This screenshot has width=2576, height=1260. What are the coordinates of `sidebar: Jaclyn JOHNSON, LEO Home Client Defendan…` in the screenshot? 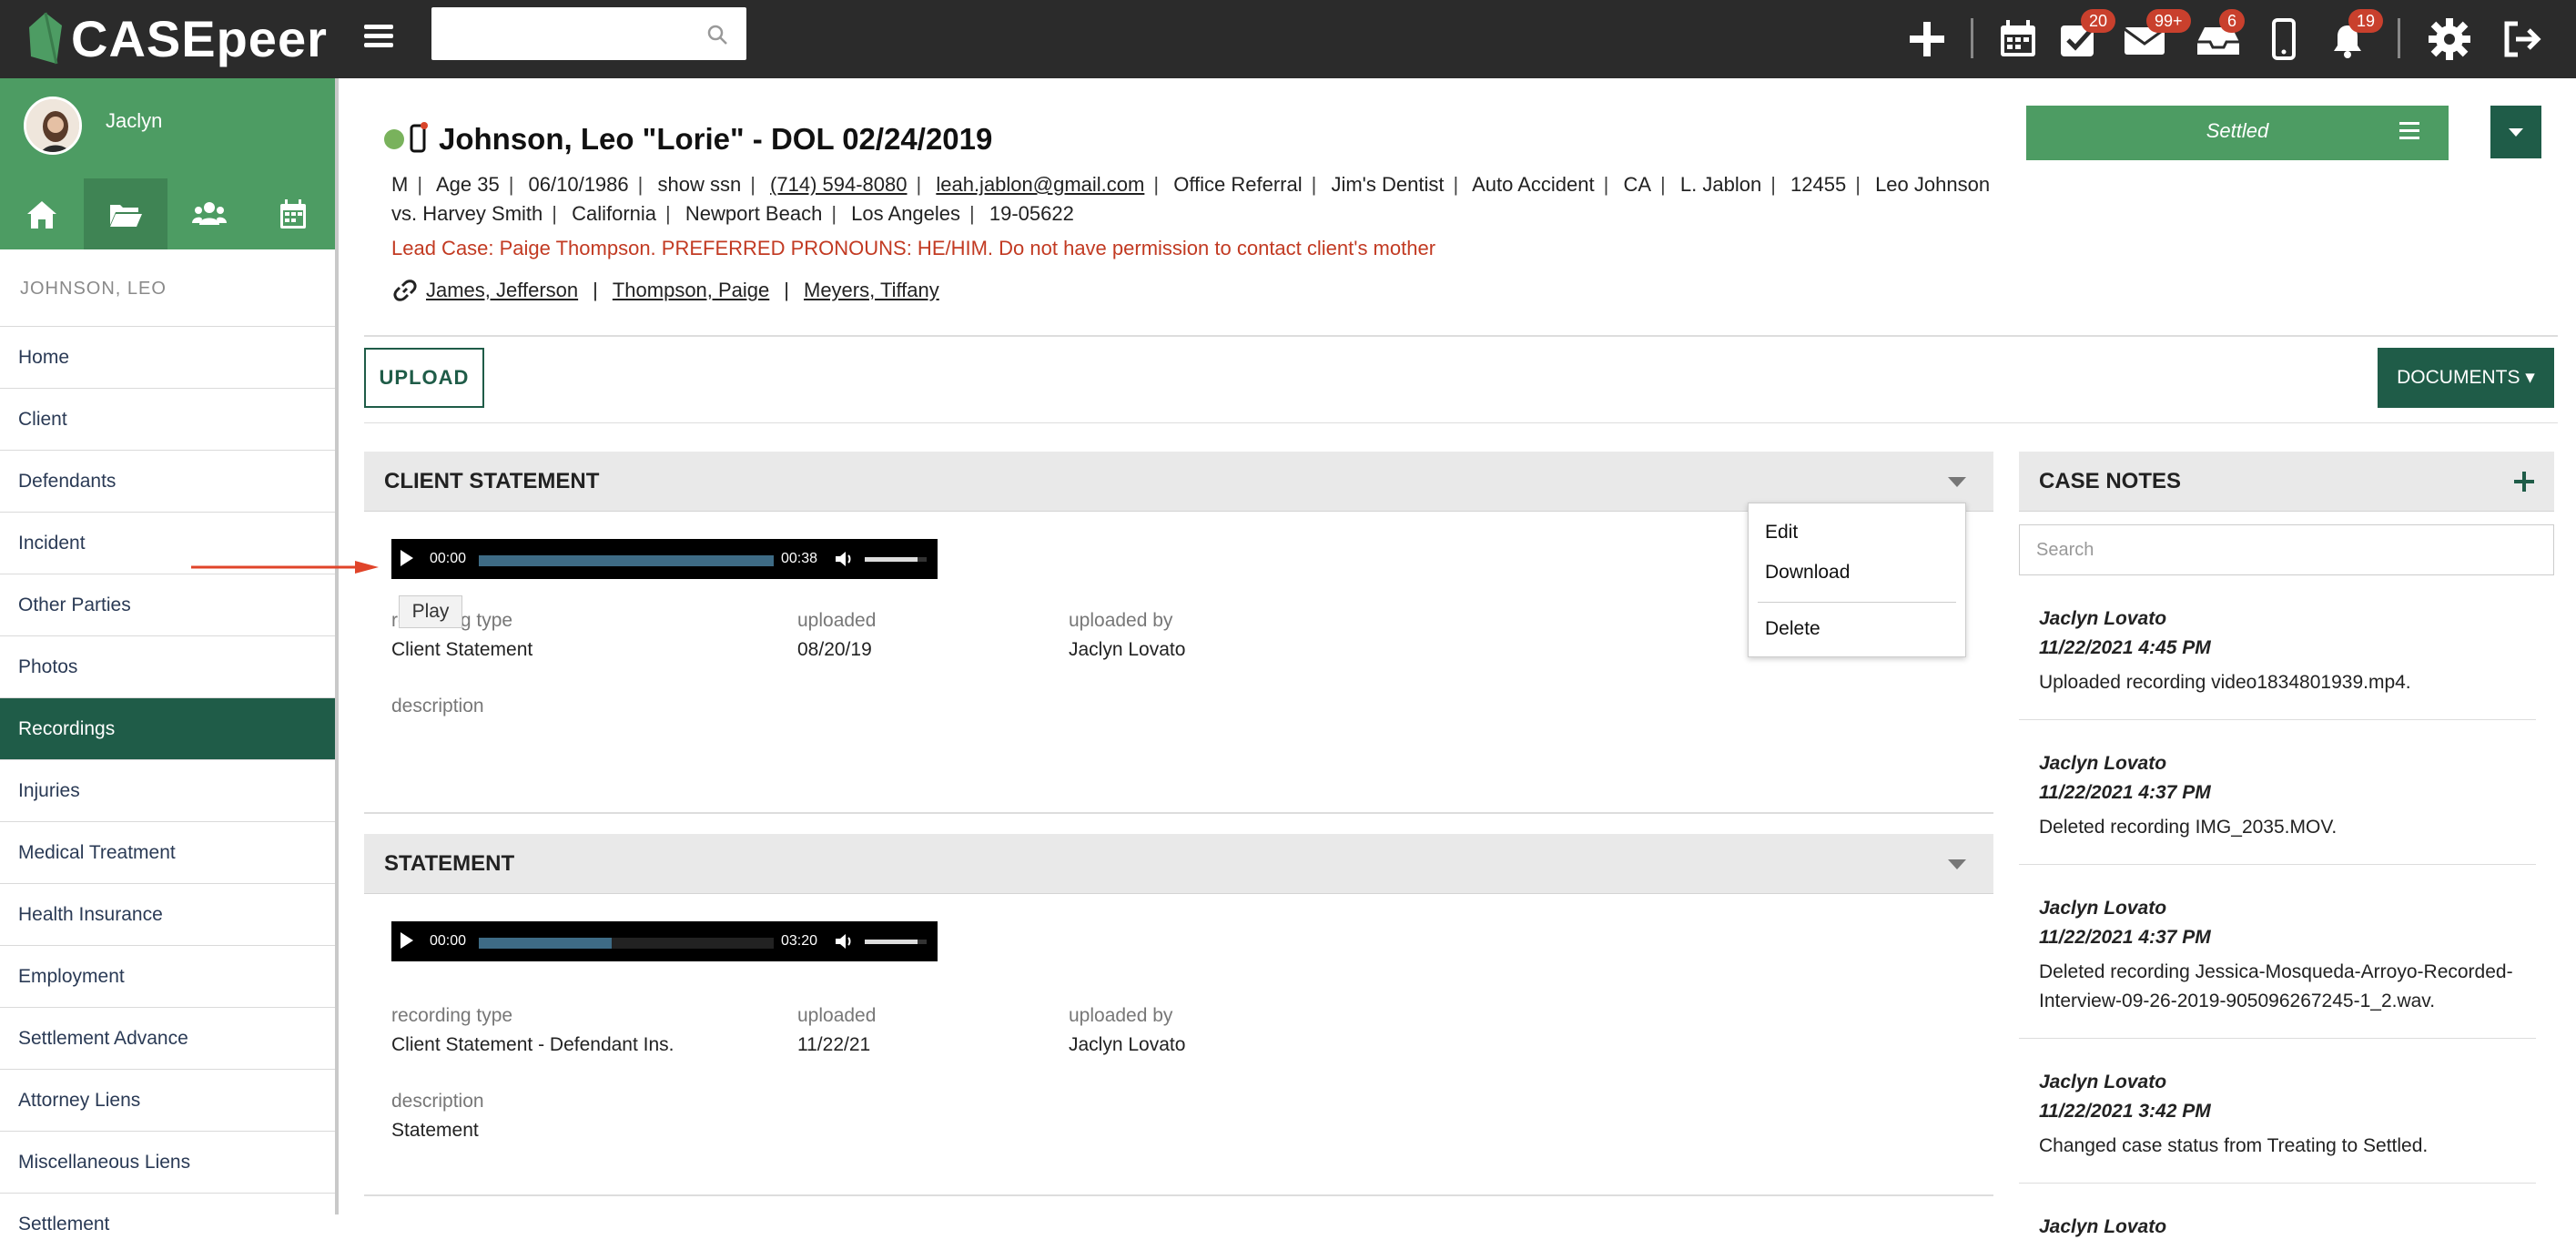 It's located at (169, 656).